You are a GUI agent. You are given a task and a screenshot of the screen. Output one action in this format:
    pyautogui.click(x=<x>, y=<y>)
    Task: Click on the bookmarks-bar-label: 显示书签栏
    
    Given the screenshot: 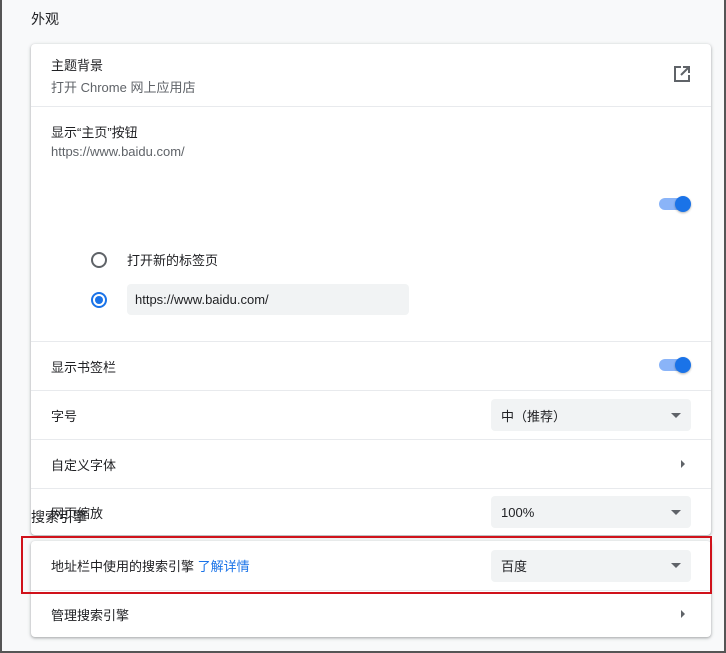 What is the action you would take?
    pyautogui.click(x=84, y=367)
    